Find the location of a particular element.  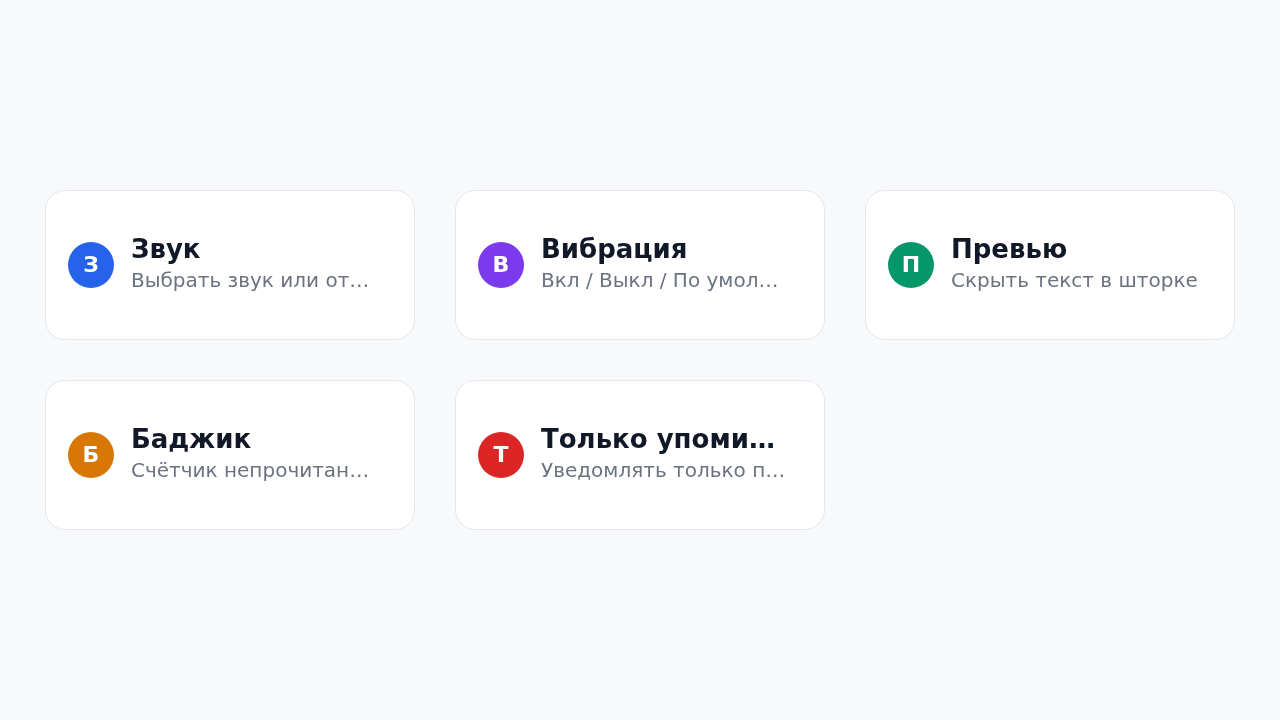

letter-avatar: Б is located at coordinates (91, 455).